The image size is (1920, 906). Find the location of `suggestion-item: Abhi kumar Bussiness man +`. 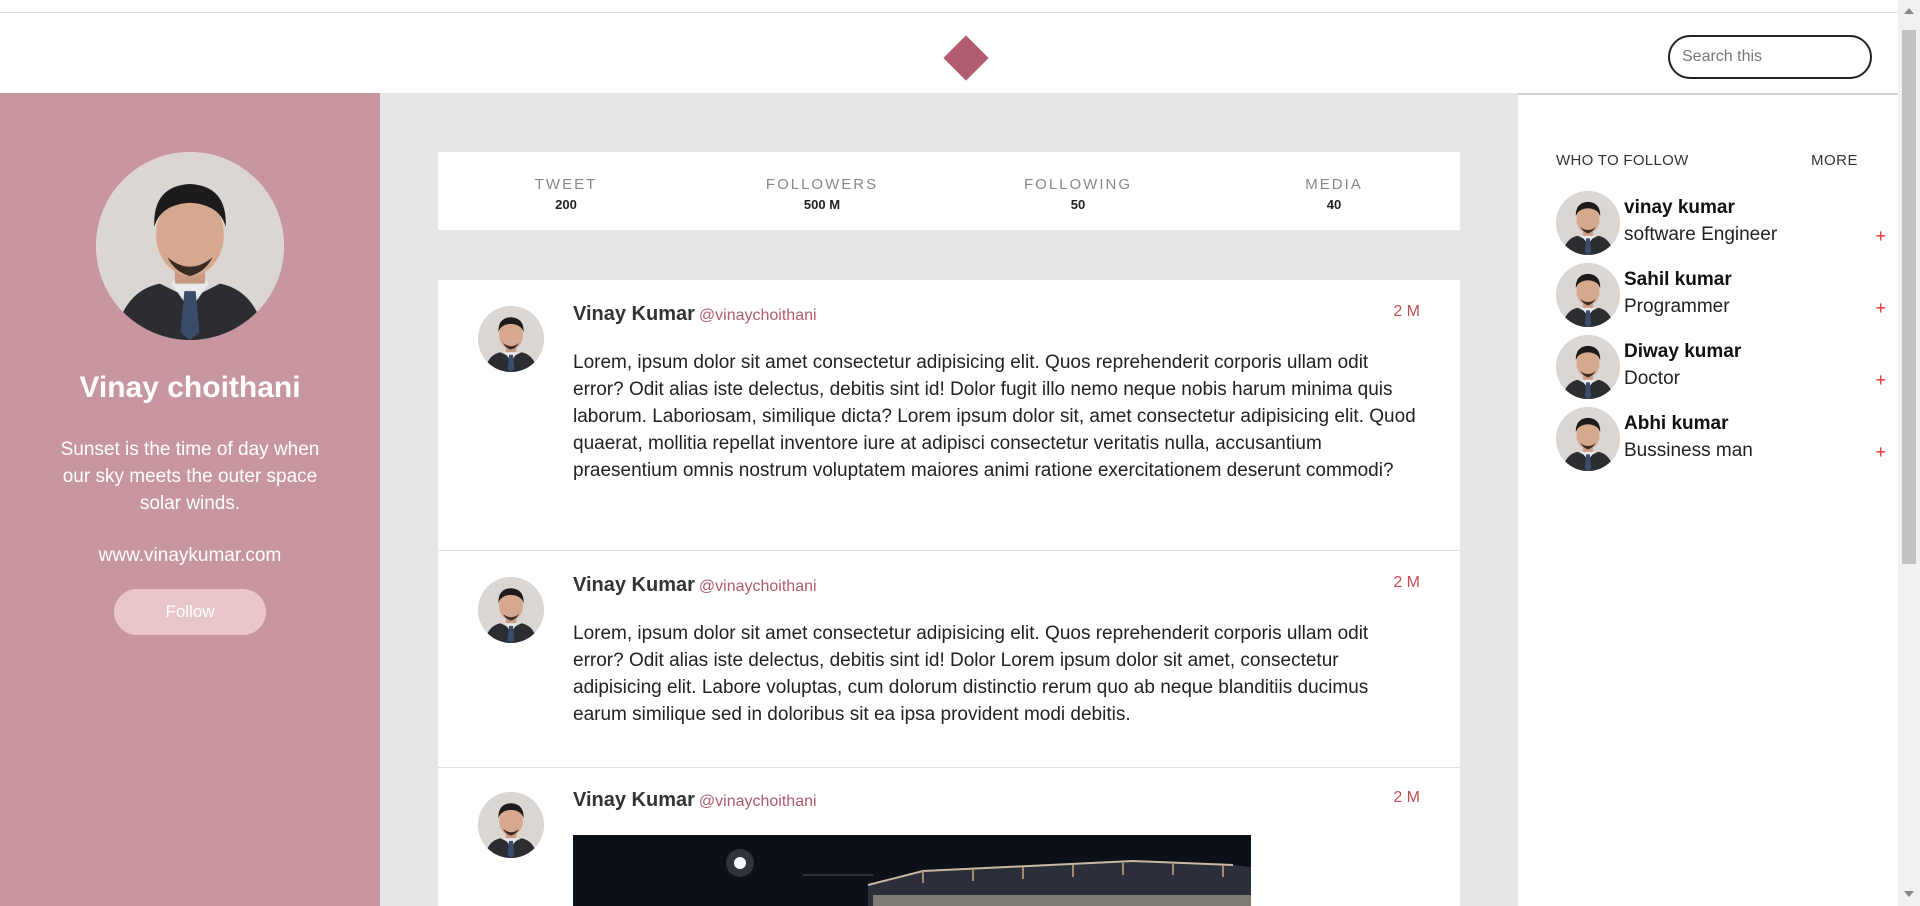

suggestion-item: Abhi kumar Bussiness man + is located at coordinates (1721, 440).